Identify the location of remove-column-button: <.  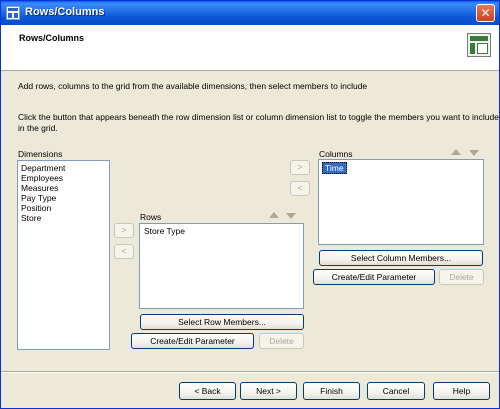
(300, 188).